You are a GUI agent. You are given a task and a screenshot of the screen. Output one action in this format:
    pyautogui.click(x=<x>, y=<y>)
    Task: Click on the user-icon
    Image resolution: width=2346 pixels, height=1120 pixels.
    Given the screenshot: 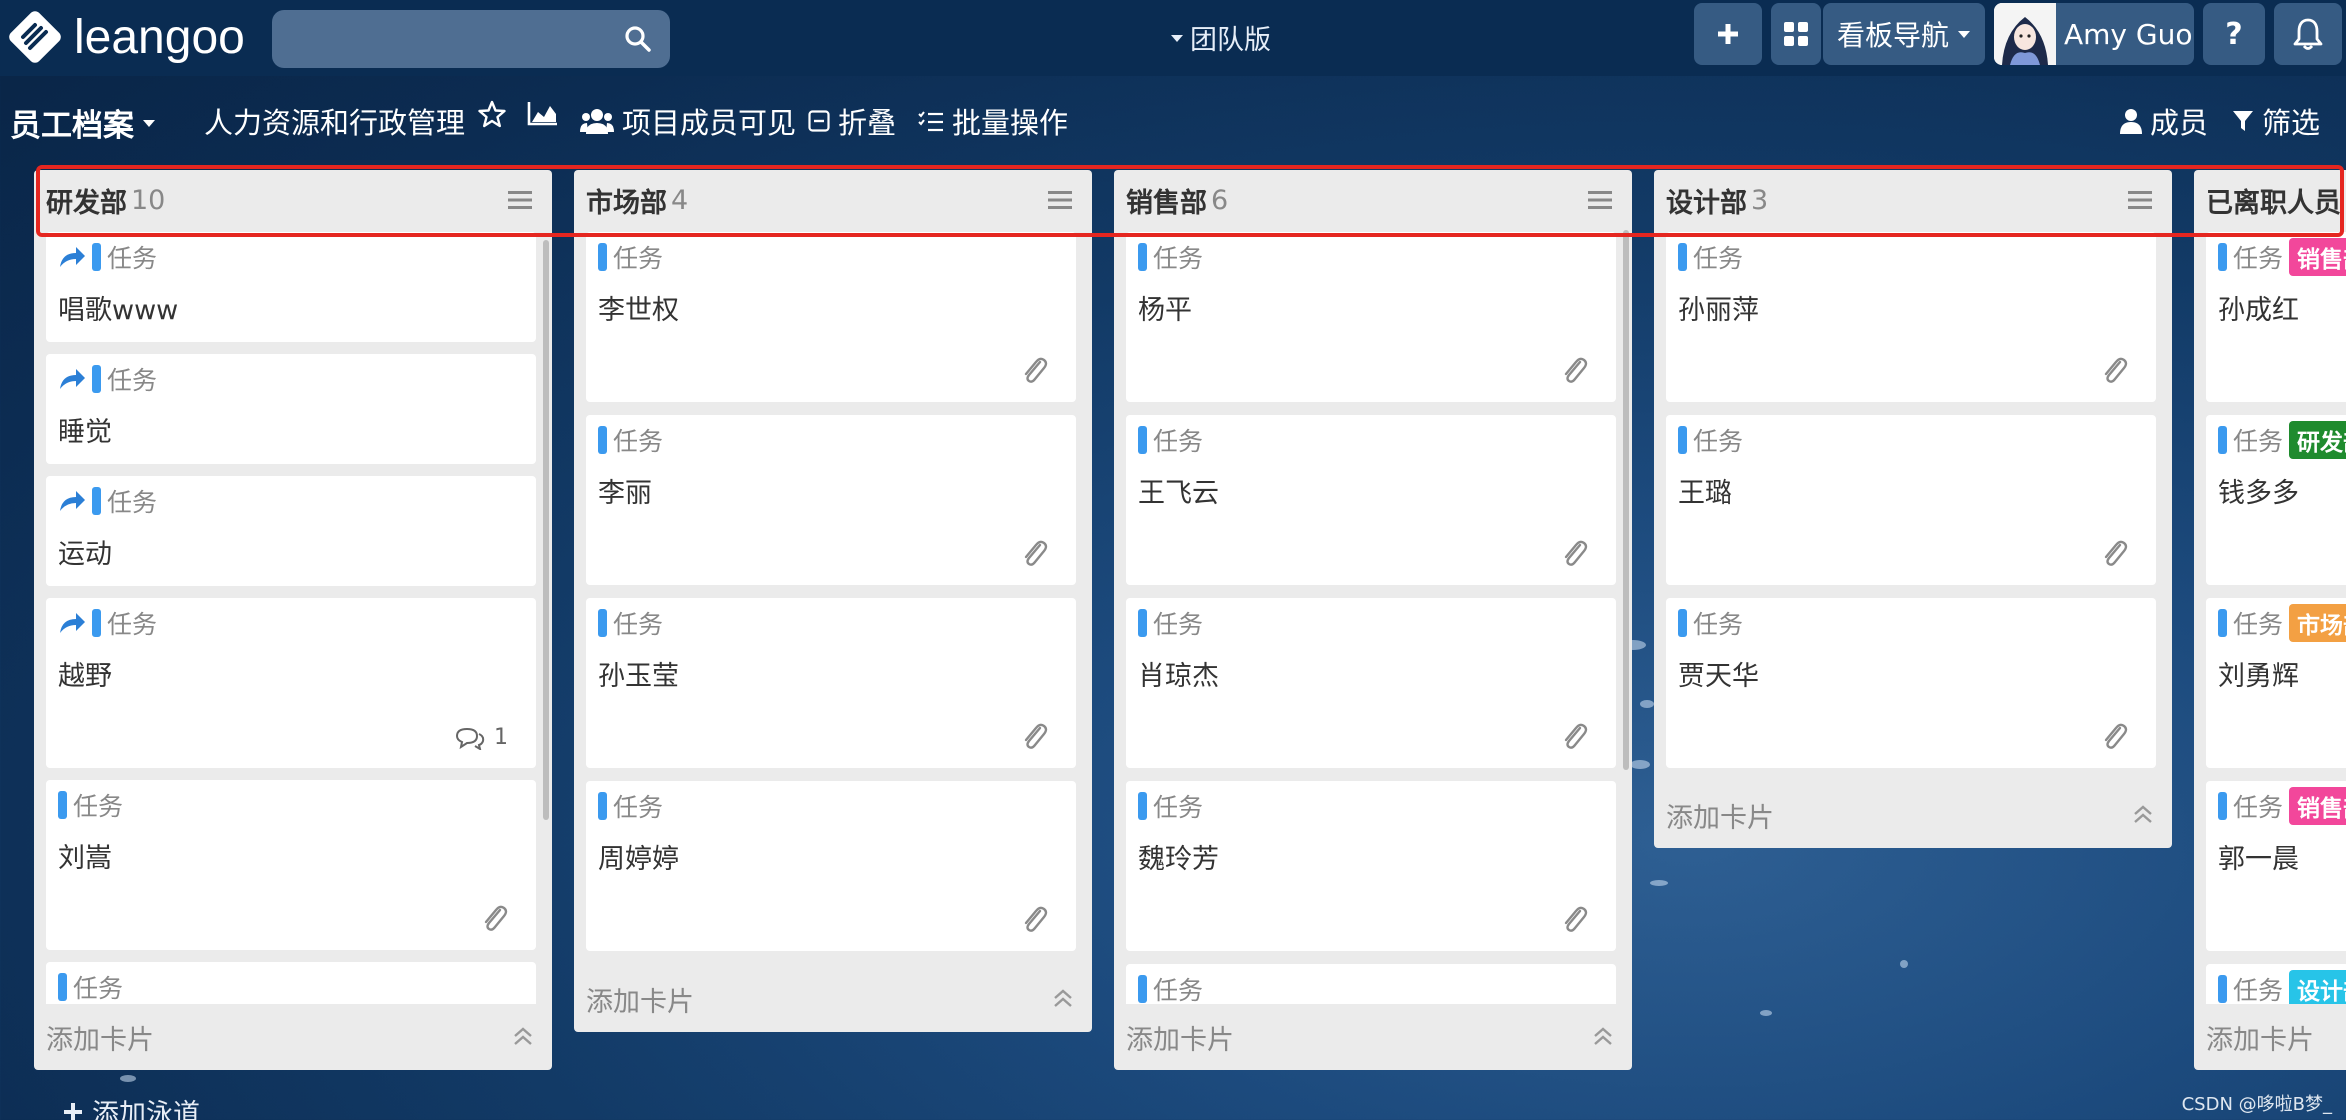 What is the action you would take?
    pyautogui.click(x=2131, y=121)
    